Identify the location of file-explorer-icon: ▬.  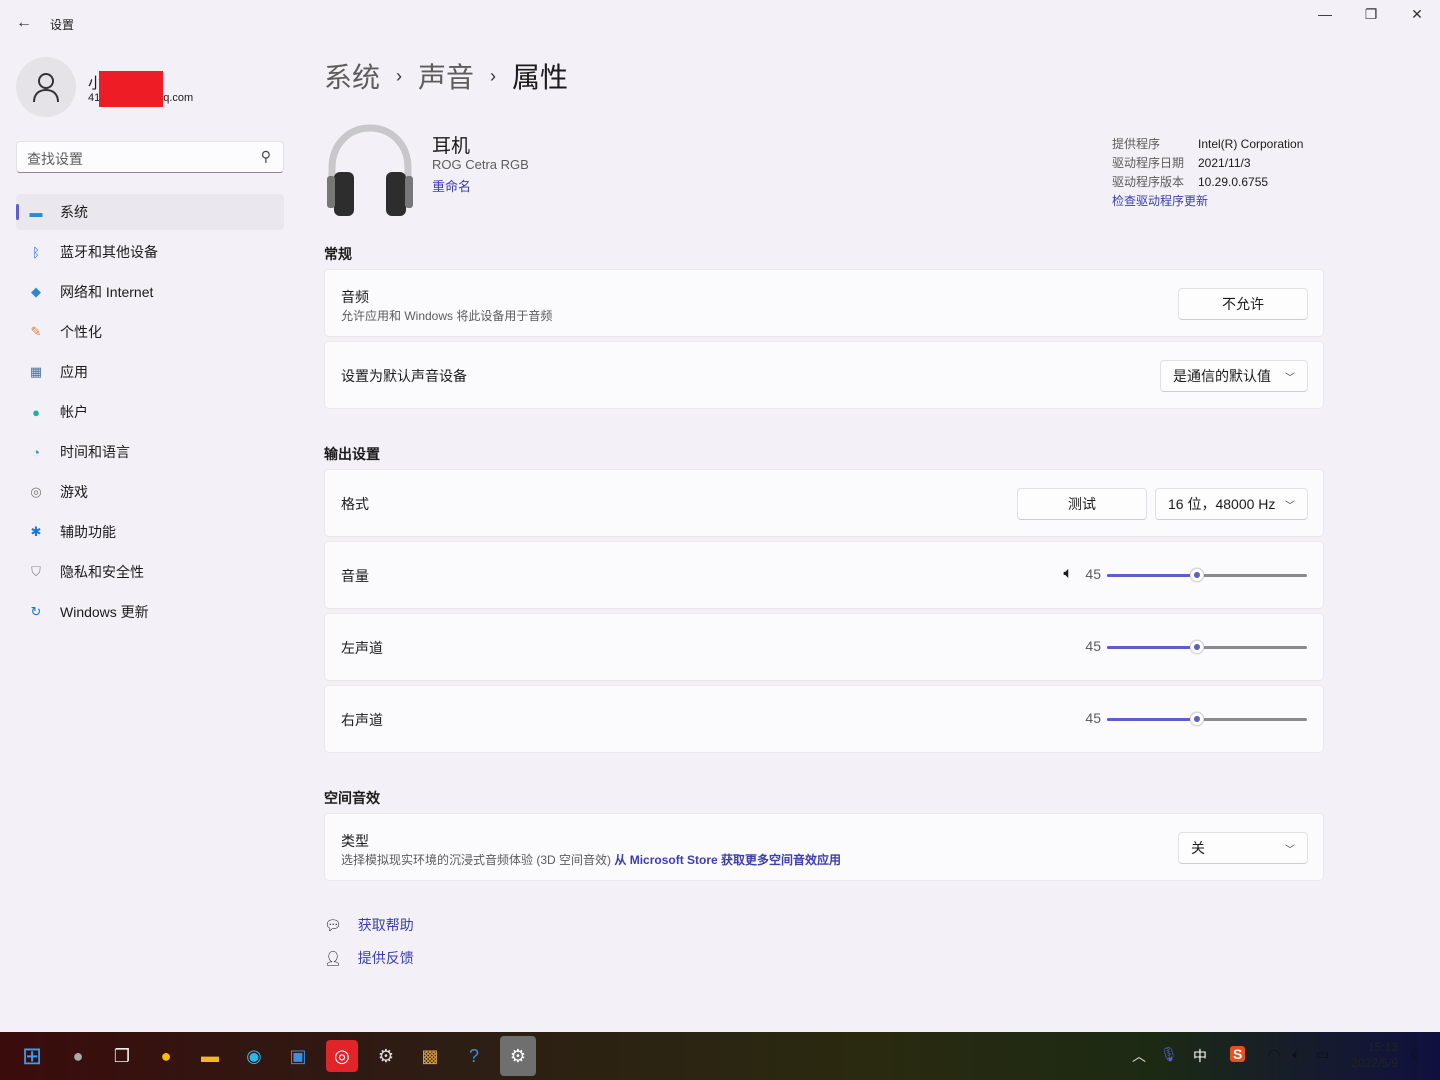
(210, 1056).